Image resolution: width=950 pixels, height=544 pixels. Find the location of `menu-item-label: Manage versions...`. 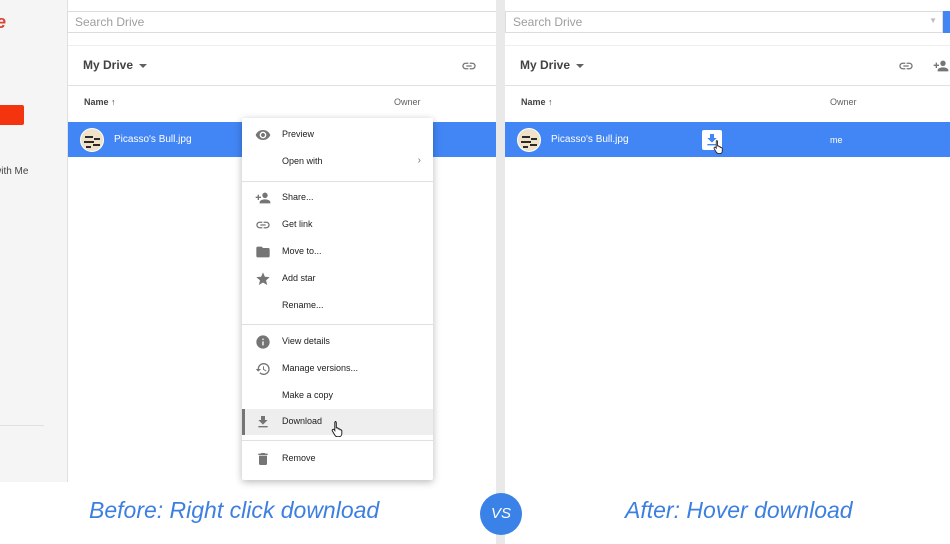

menu-item-label: Manage versions... is located at coordinates (320, 368).